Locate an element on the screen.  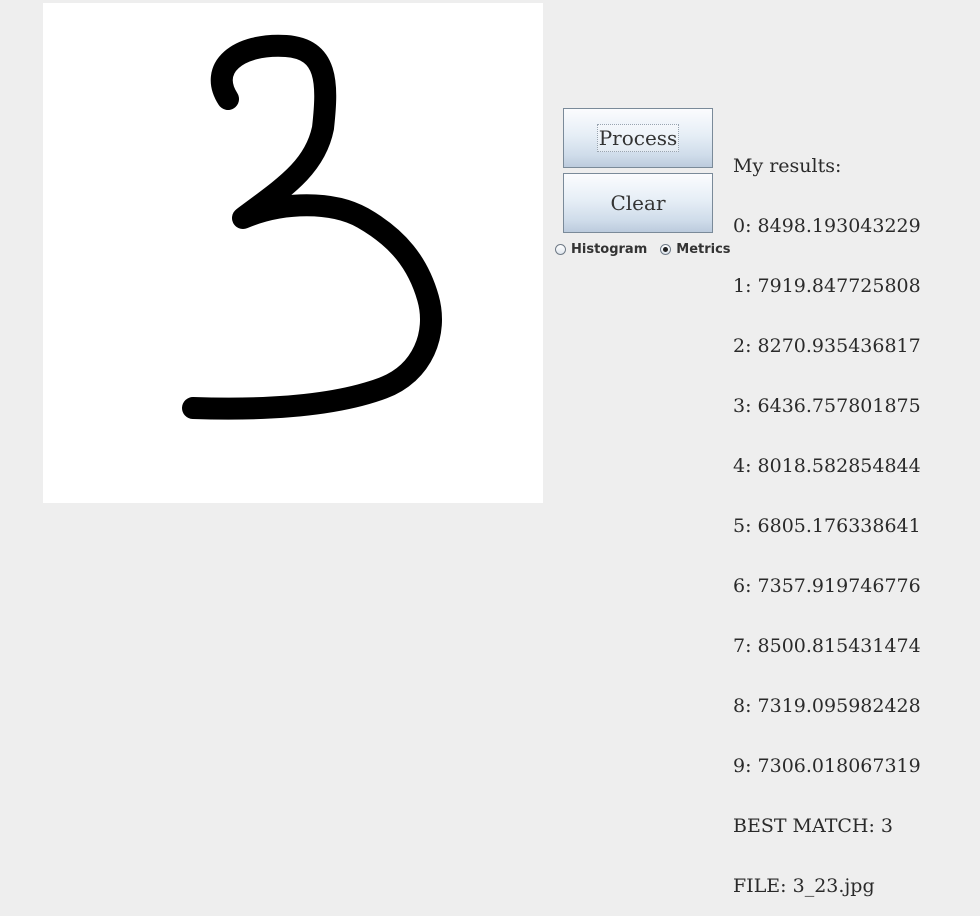
clear-button: Clear is located at coordinates (638, 203).